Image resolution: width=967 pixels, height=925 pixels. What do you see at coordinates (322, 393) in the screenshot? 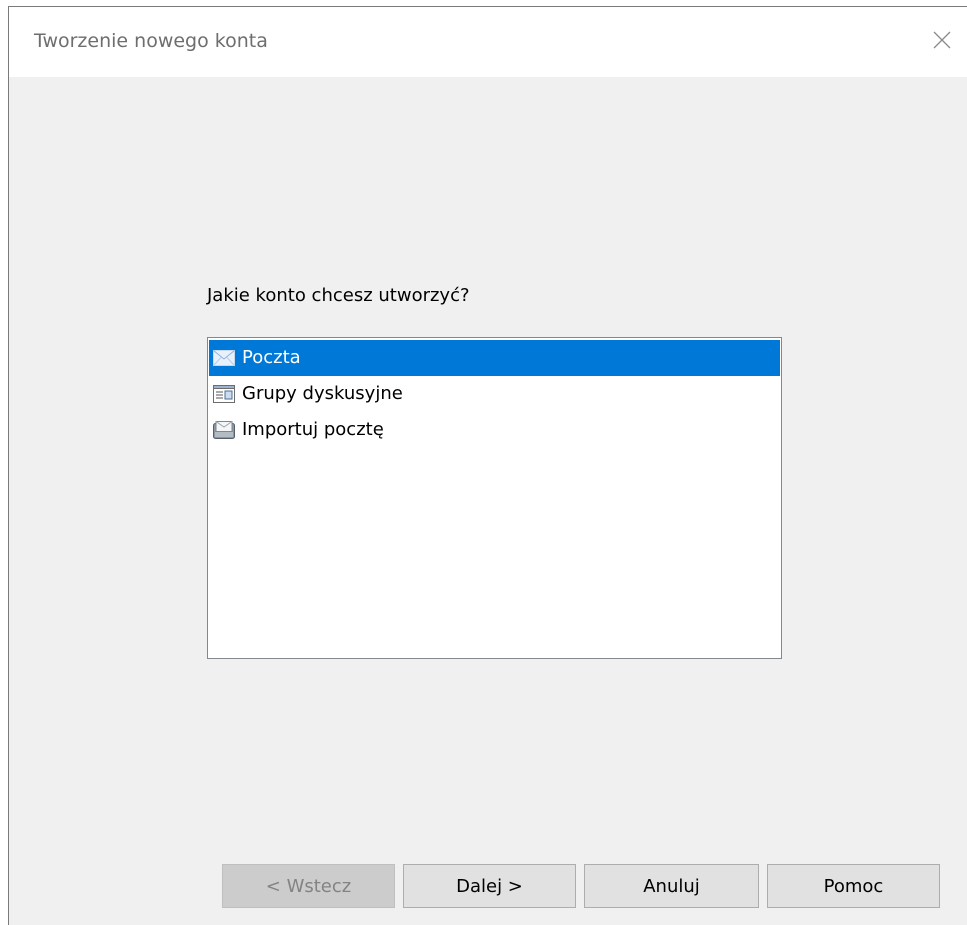
I see `list-item-label: Grupy dyskusyjne` at bounding box center [322, 393].